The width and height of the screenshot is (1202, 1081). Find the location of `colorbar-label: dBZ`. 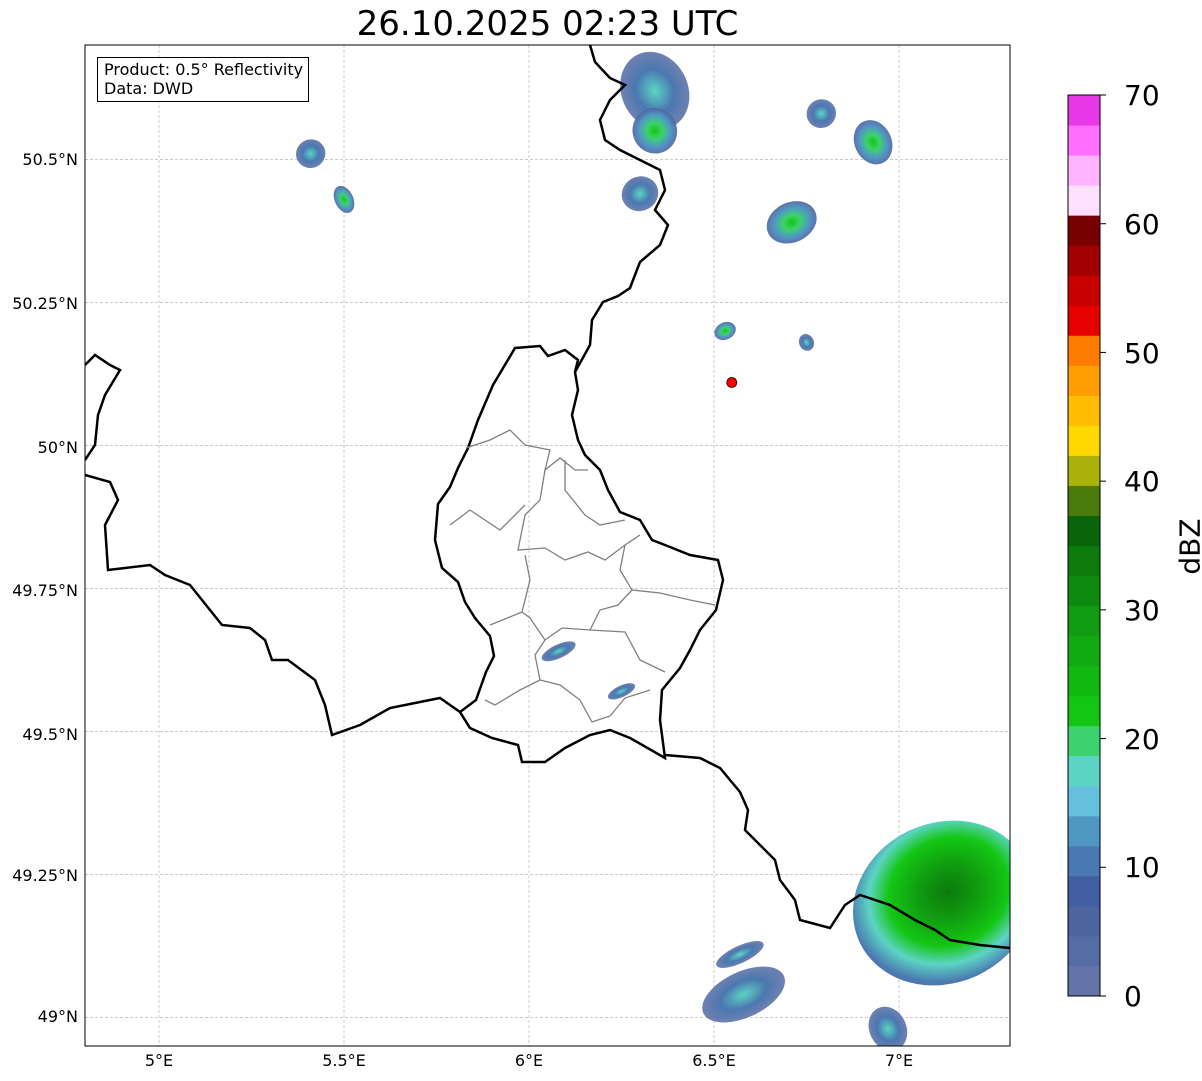

colorbar-label: dBZ is located at coordinates (1187, 546).